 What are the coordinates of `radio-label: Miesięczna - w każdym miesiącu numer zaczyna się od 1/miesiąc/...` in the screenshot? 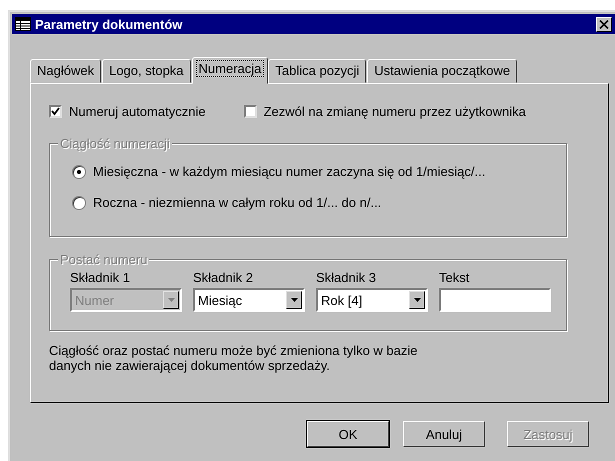 It's located at (289, 171).